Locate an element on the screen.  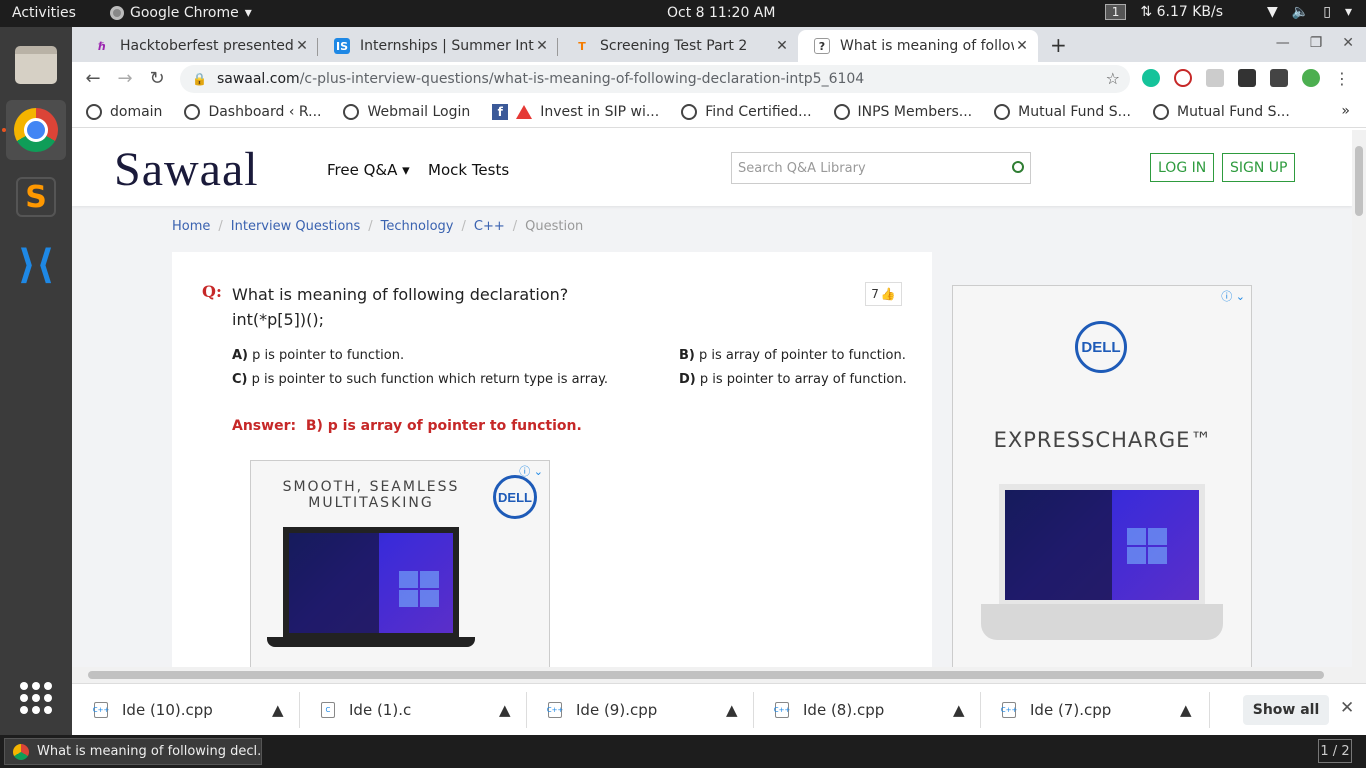
app-menu: Google Chrome ▾ is located at coordinates (181, 13).